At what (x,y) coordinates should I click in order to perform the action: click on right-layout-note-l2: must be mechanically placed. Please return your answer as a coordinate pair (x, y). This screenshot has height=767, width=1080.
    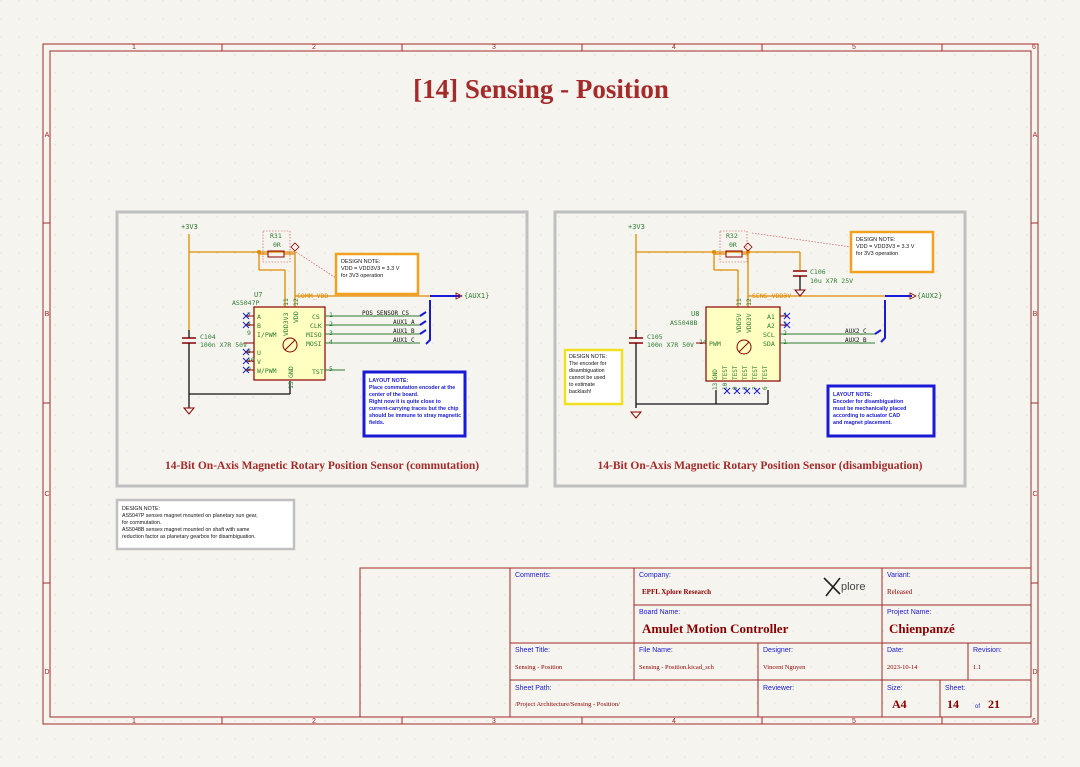
    Looking at the image, I should click on (869, 409).